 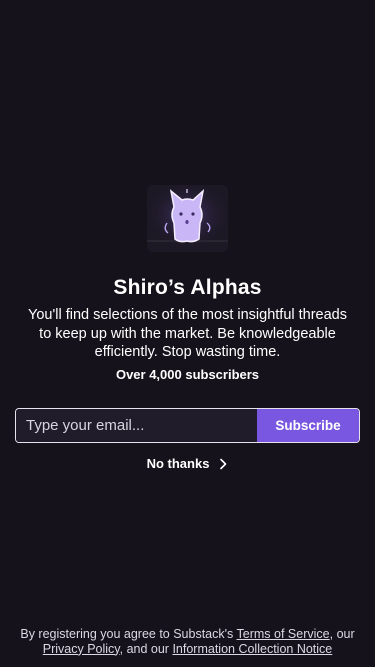 What do you see at coordinates (283, 634) in the screenshot?
I see `terms-of-service-link: Terms of Service` at bounding box center [283, 634].